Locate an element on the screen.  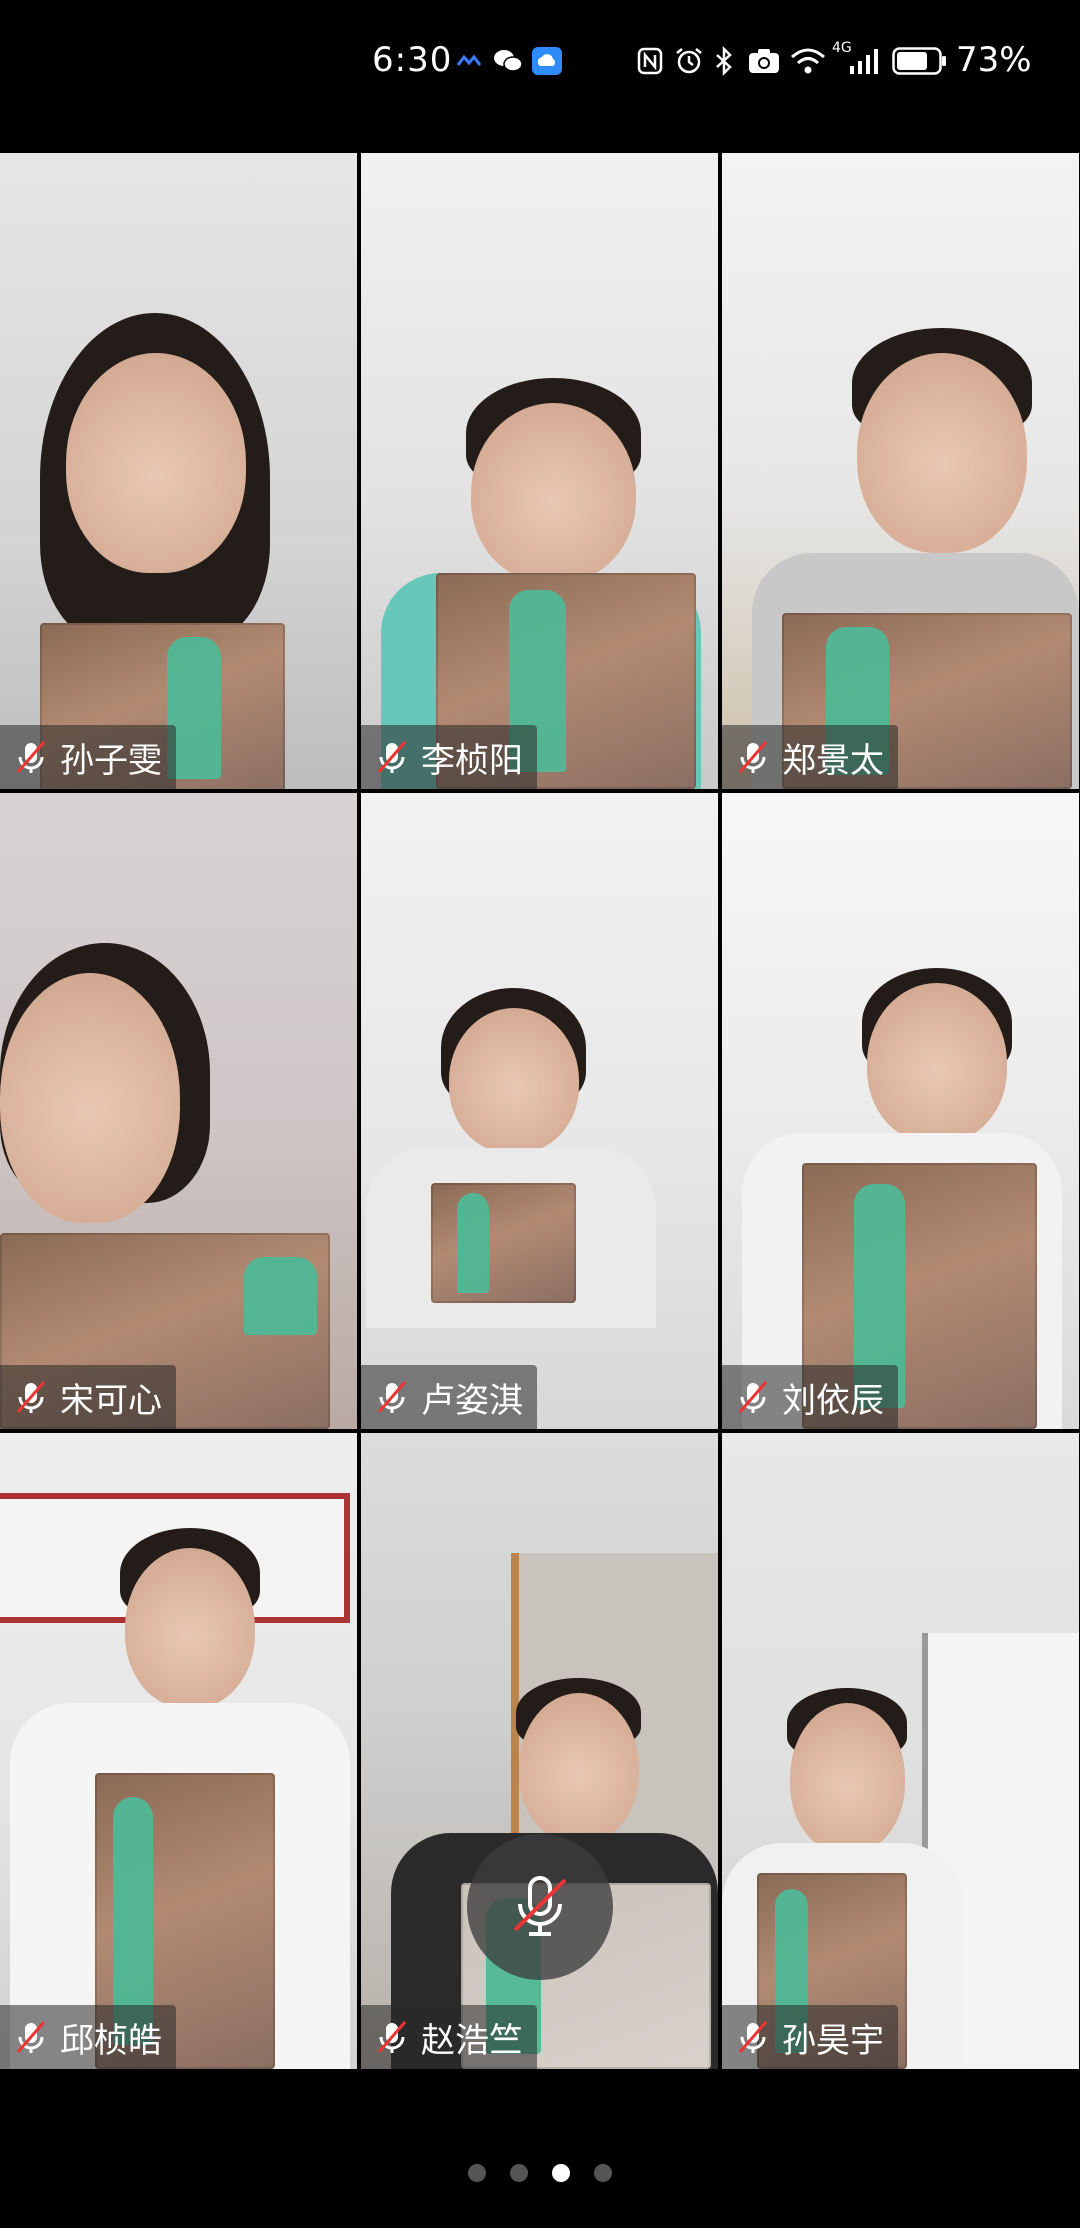
participant-name-tag: 孙子雯 is located at coordinates (88, 757).